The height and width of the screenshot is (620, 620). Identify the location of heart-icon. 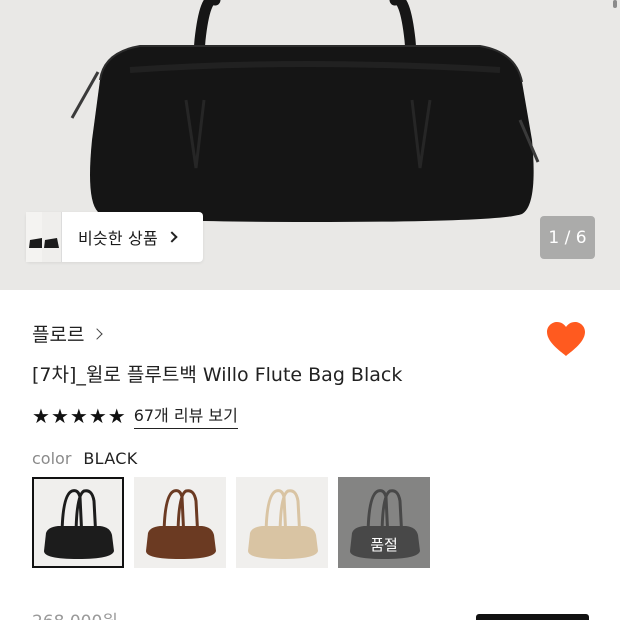
(566, 339).